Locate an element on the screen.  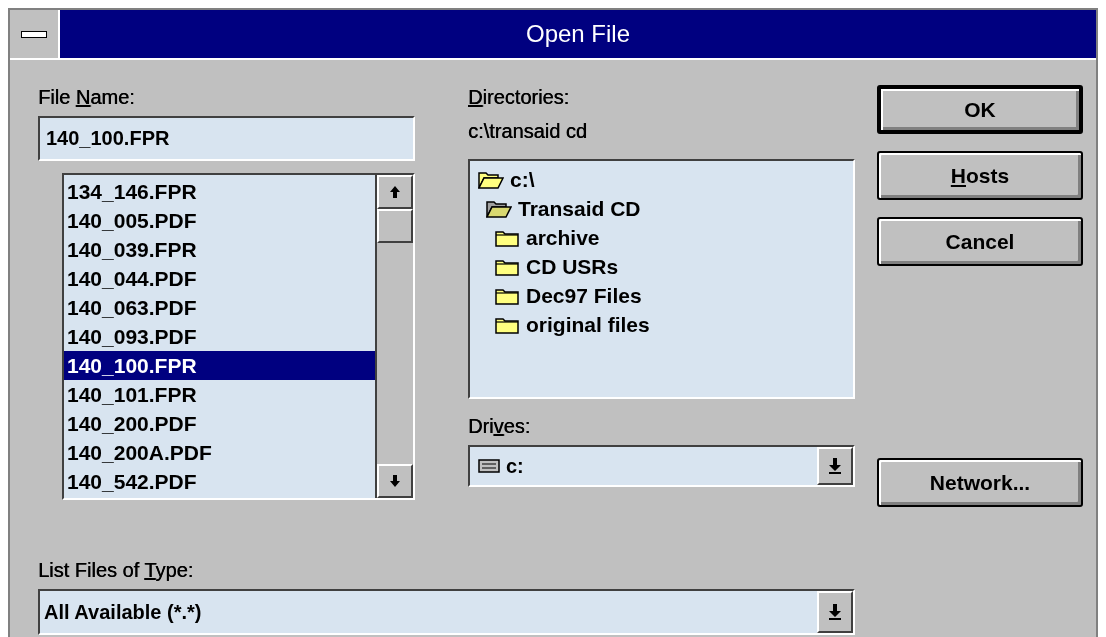
file-item: 134_146.FPR is located at coordinates (219, 191).